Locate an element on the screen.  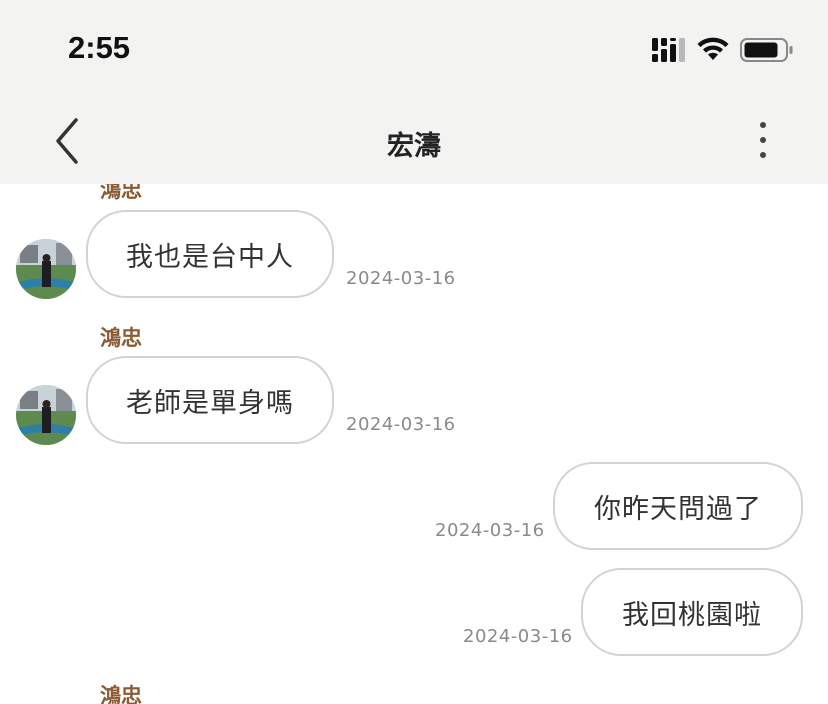
vertical-dots-icon is located at coordinates (763, 125).